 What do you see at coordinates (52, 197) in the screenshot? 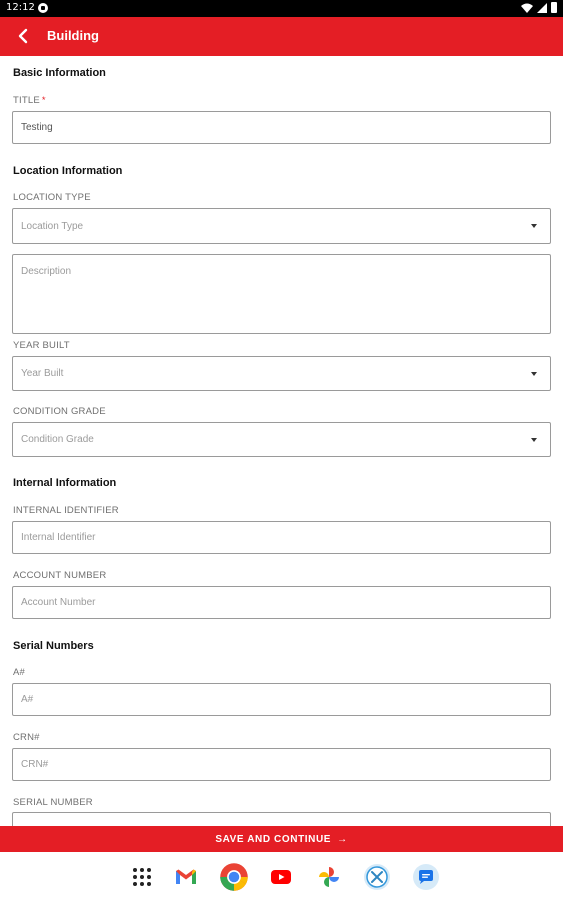
I see `location-type-label: LOCATION TYPE` at bounding box center [52, 197].